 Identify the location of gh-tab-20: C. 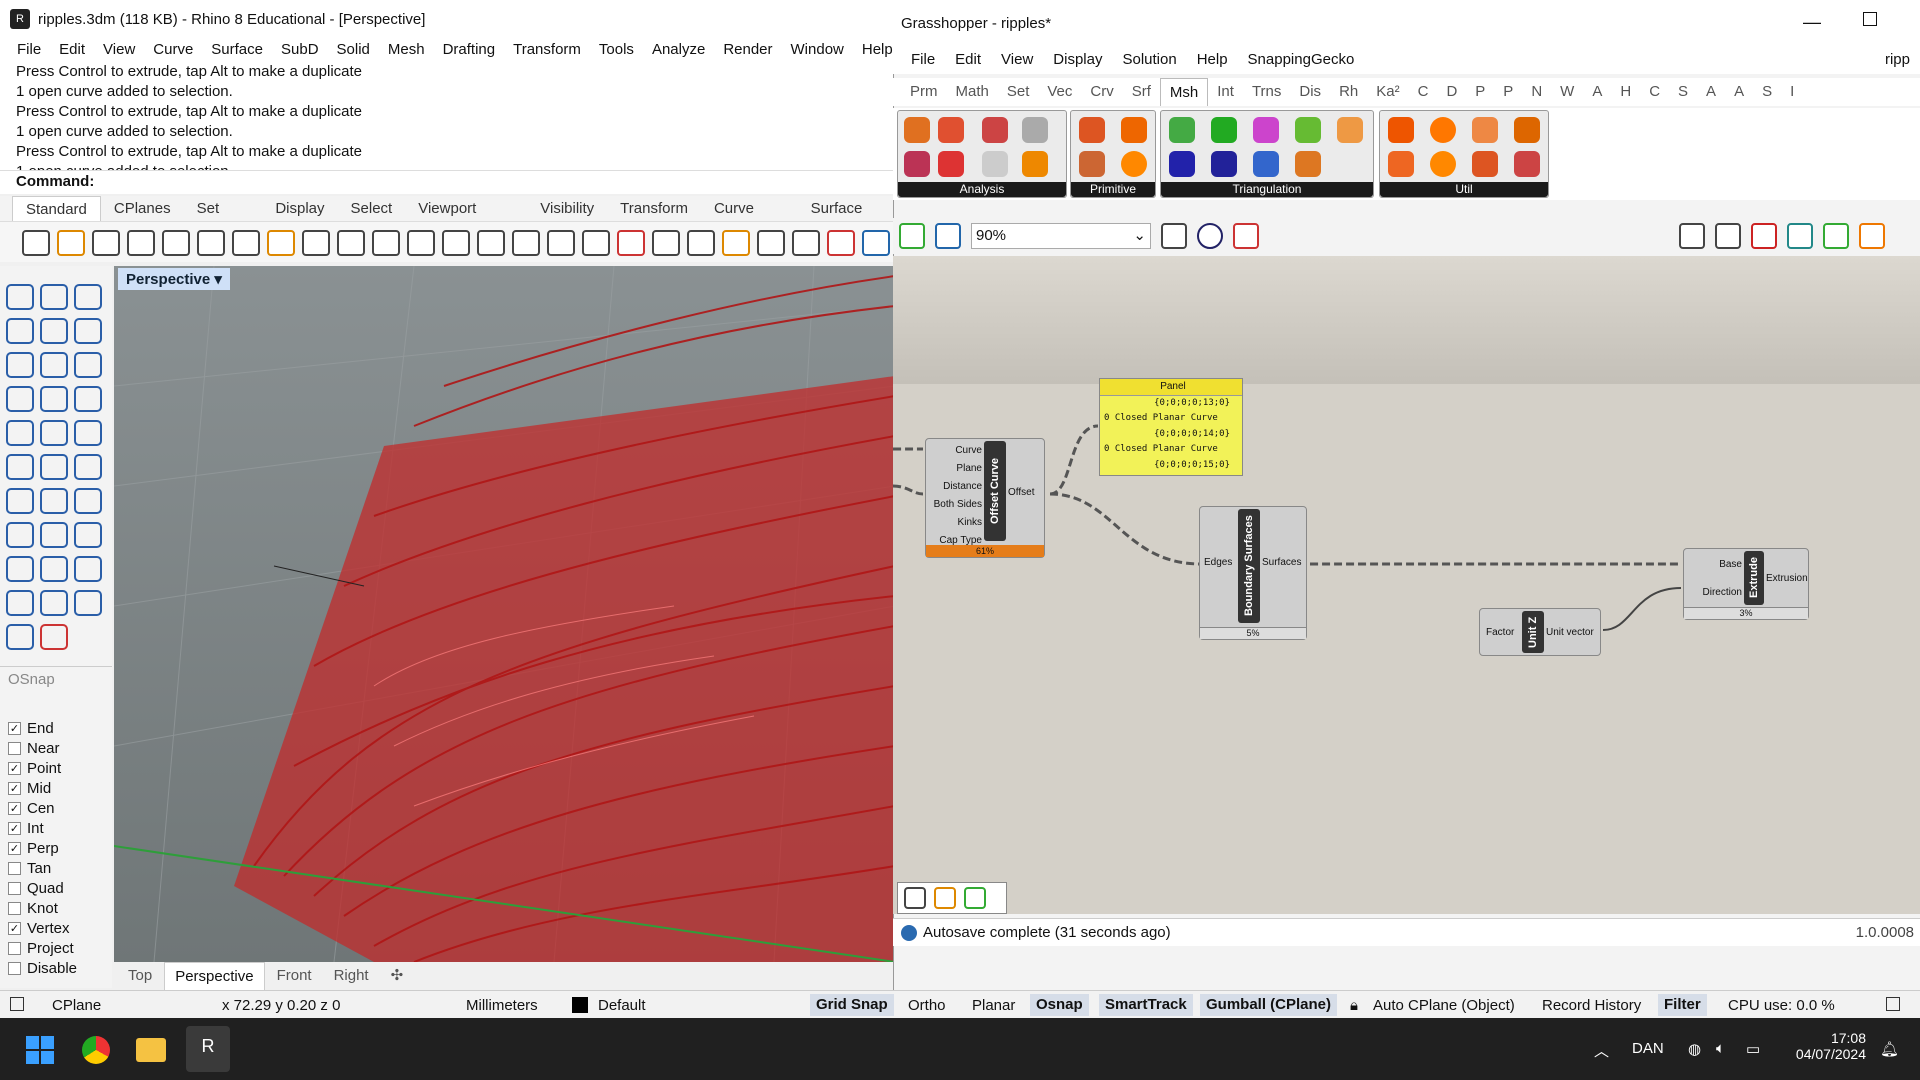
(1654, 92).